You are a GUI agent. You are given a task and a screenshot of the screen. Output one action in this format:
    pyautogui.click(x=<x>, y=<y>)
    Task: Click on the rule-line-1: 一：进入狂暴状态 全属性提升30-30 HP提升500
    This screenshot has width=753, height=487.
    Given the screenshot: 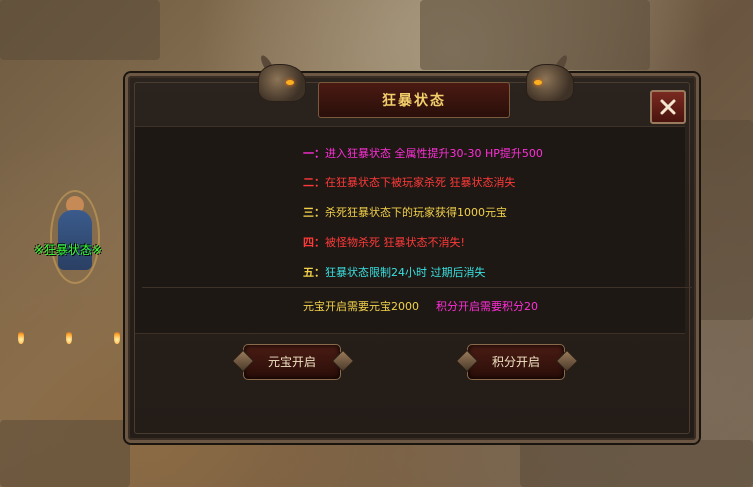 What is the action you would take?
    pyautogui.click(x=423, y=152)
    